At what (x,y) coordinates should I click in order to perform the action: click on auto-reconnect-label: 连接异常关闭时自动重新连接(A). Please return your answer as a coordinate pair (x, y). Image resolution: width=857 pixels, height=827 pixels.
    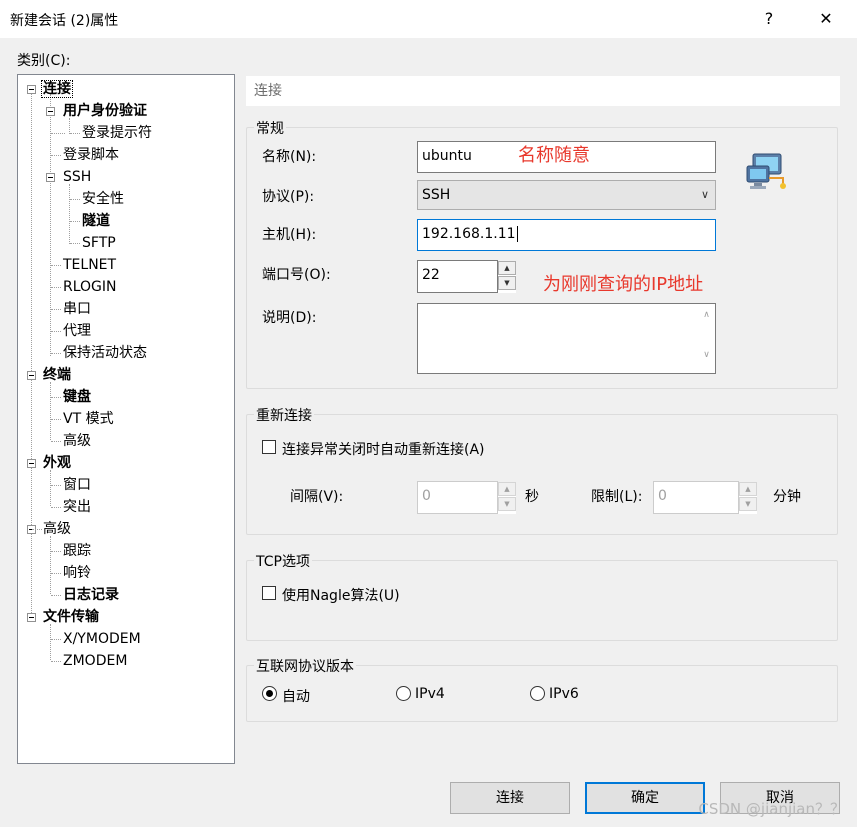
    Looking at the image, I should click on (383, 450).